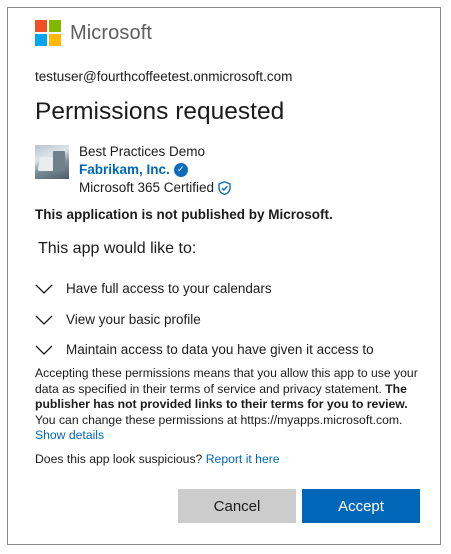 This screenshot has width=451, height=554. Describe the element at coordinates (119, 459) in the screenshot. I see `suspicious-text: Does this app look suspicious?` at that location.